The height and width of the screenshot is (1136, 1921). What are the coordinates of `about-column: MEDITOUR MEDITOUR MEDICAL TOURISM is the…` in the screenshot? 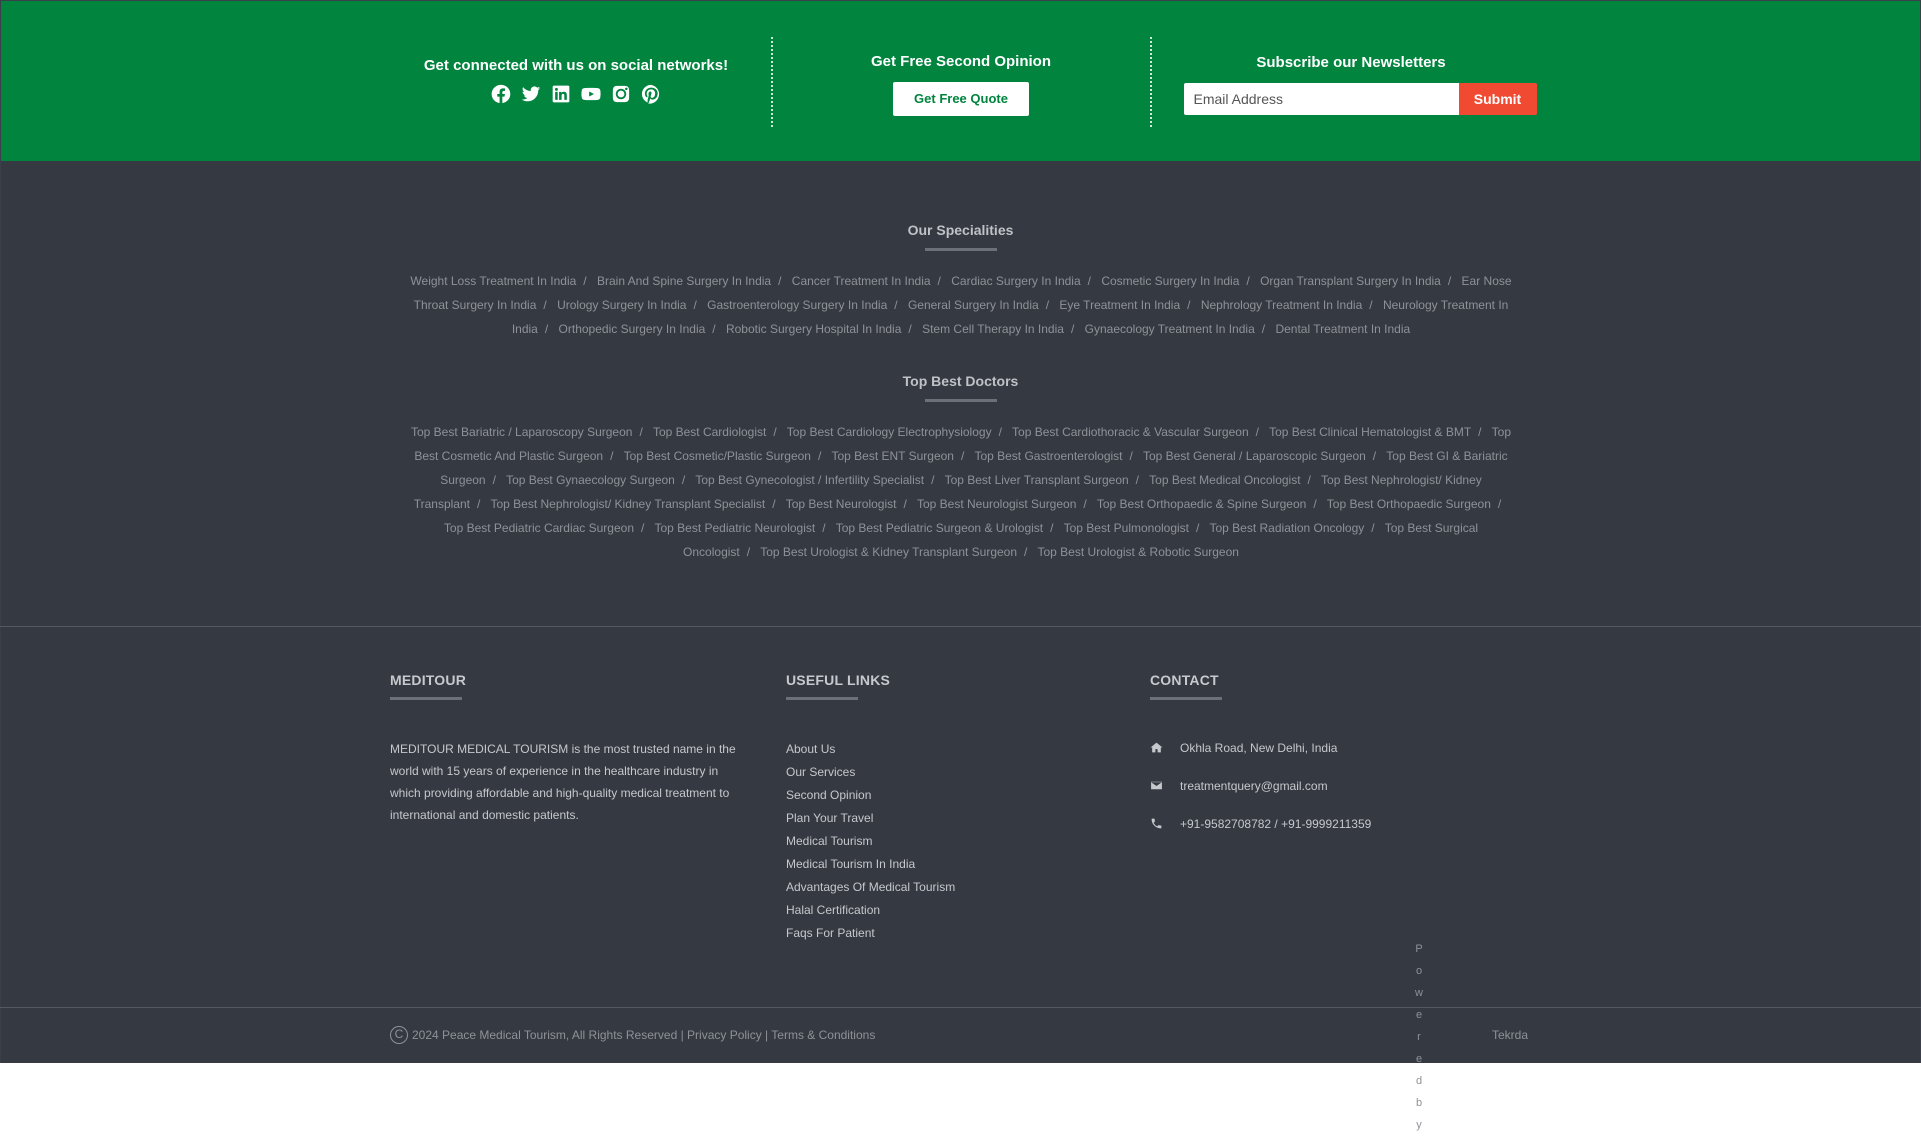 It's located at (565, 749).